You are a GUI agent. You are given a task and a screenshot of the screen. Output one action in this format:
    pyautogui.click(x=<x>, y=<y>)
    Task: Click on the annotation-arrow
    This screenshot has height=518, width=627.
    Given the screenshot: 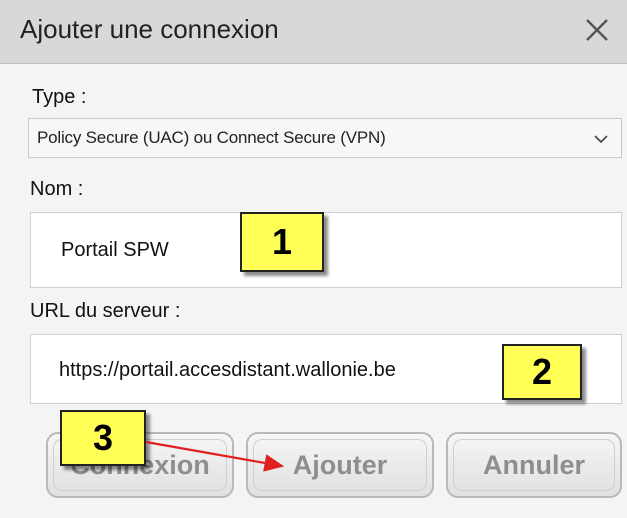 What is the action you would take?
    pyautogui.click(x=215, y=456)
    